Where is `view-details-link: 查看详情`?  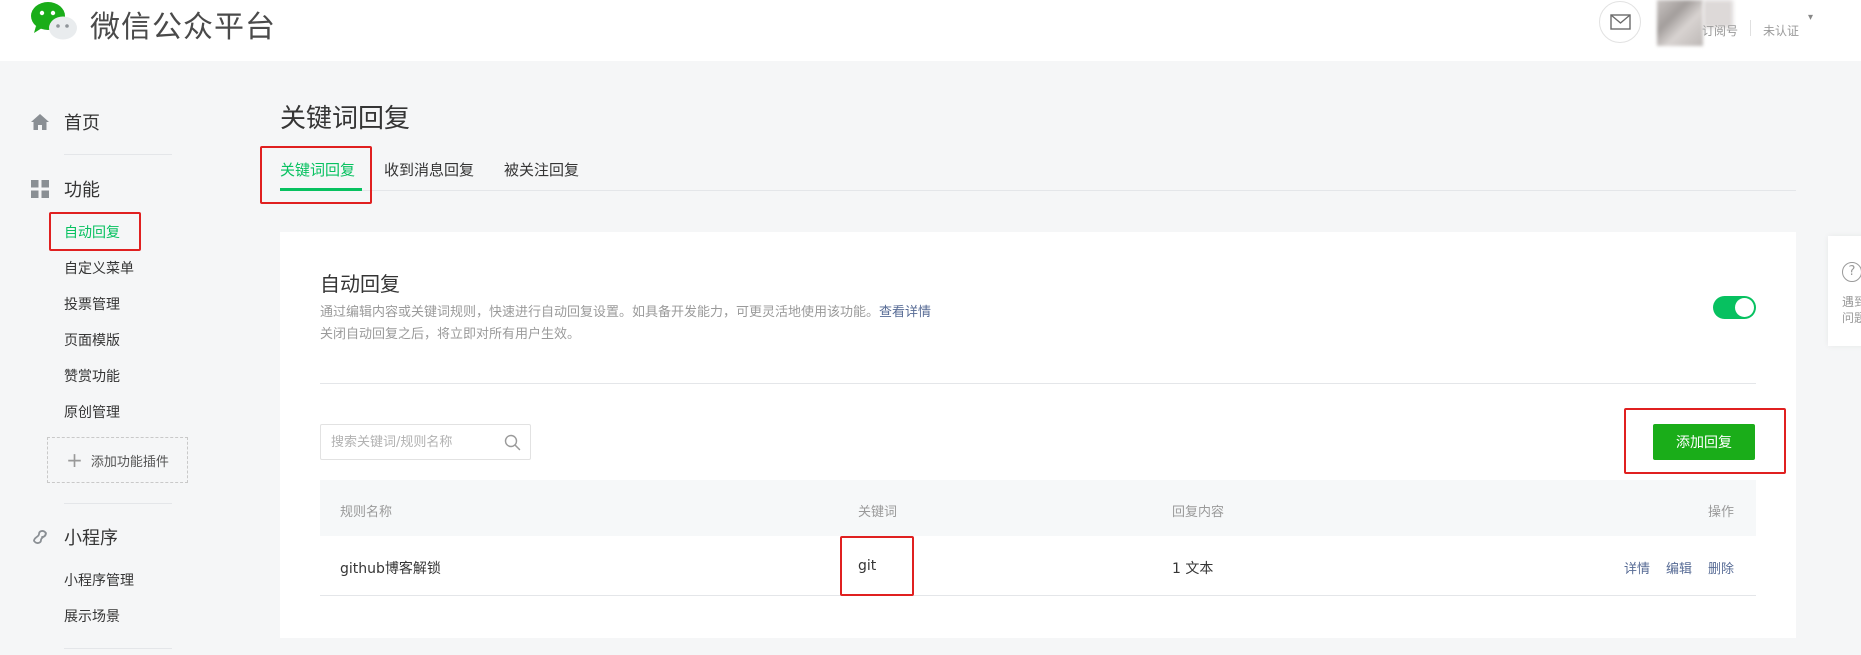
view-details-link: 查看详情 is located at coordinates (905, 312).